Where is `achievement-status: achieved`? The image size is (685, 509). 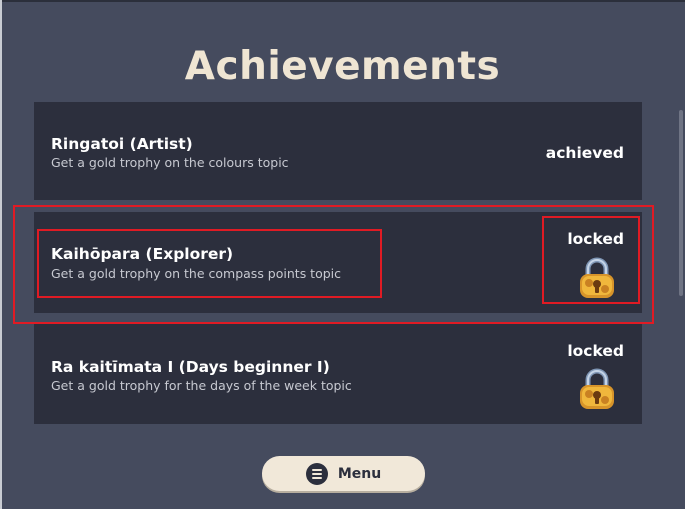 achievement-status: achieved is located at coordinates (584, 153).